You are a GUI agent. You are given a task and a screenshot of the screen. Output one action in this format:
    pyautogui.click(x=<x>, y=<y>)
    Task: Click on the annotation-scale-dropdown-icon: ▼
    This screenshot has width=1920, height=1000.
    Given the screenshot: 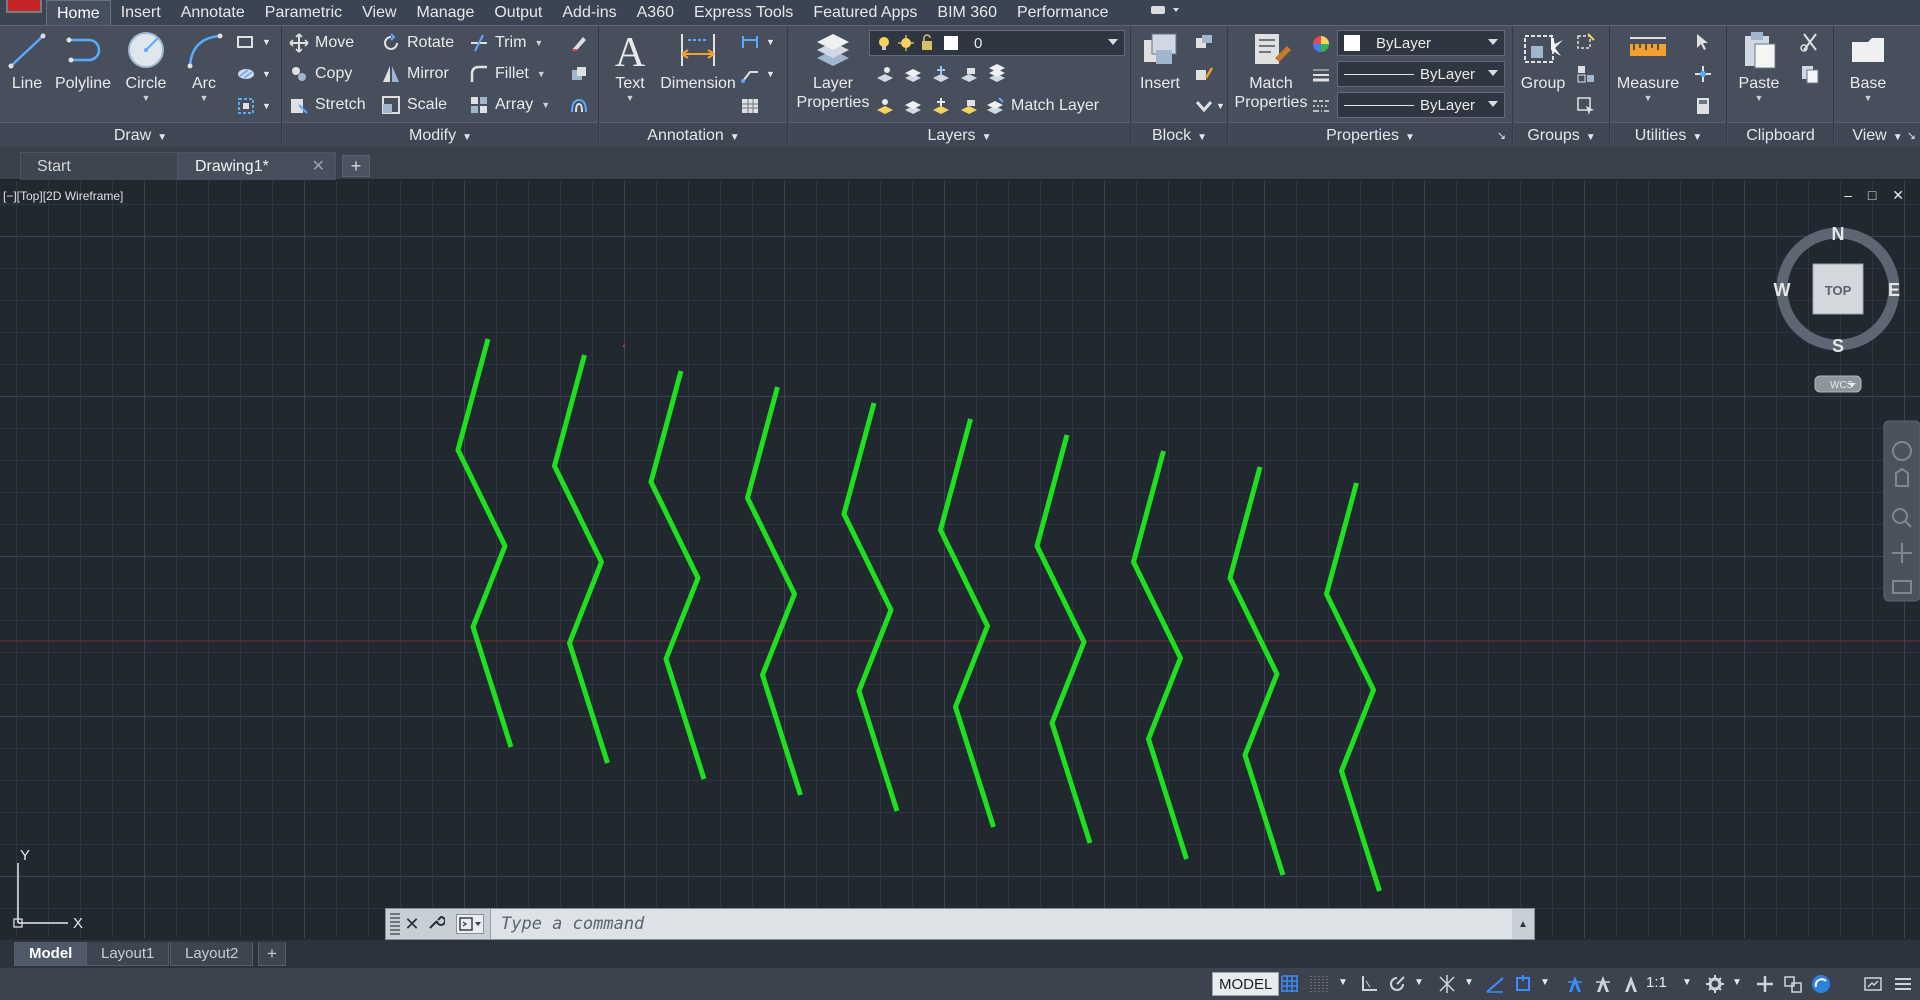 What is the action you would take?
    pyautogui.click(x=1687, y=982)
    